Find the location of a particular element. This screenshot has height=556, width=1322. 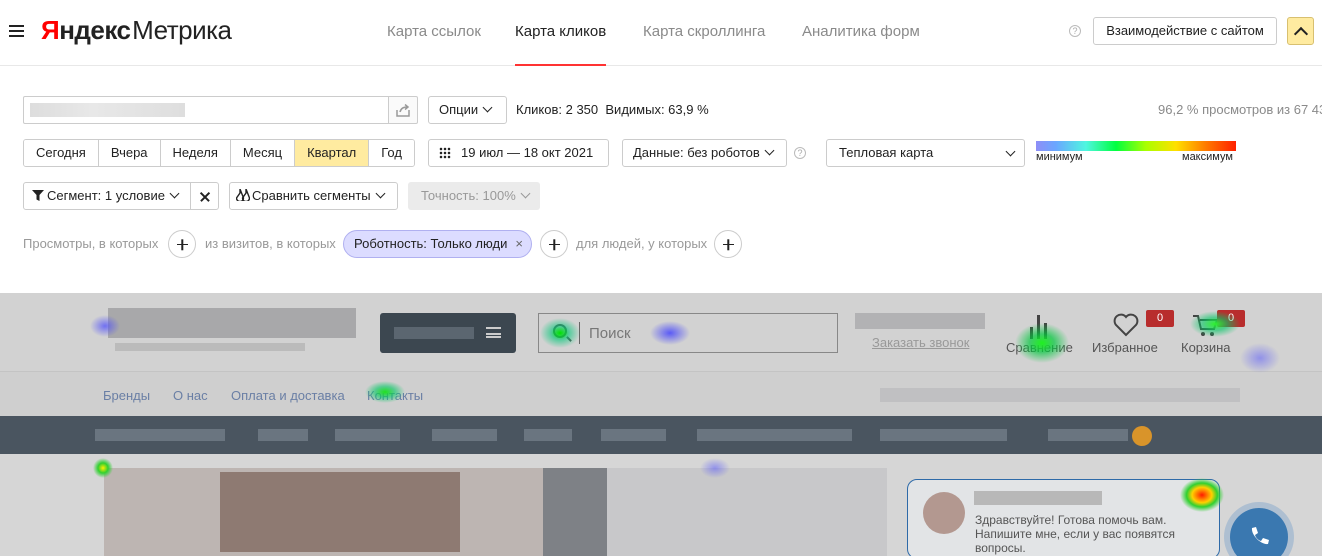

precision-dropdown: Точность: 100% is located at coordinates (474, 196).